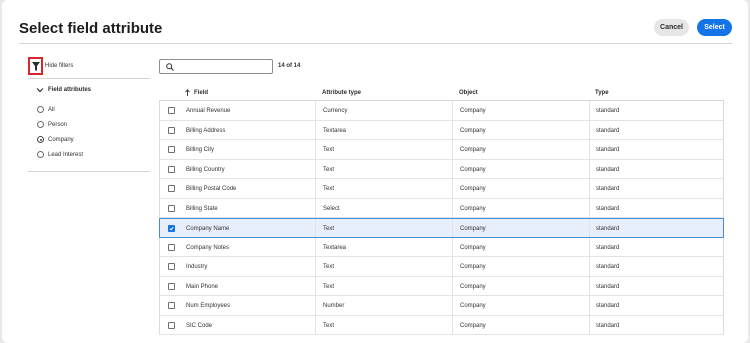 This screenshot has height=343, width=750. What do you see at coordinates (40, 90) in the screenshot?
I see `chevron-down-icon` at bounding box center [40, 90].